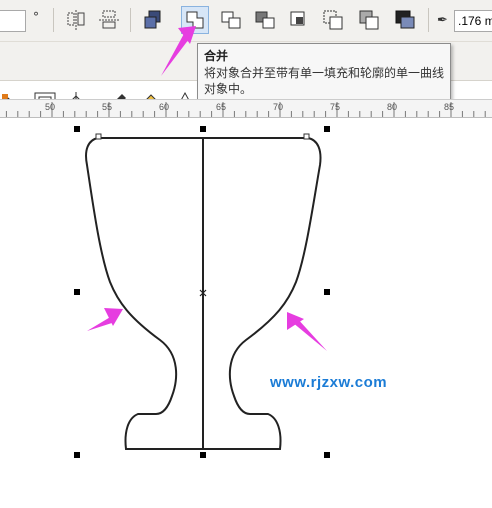  Describe the element at coordinates (329, 382) in the screenshot. I see `watermark-text: www.rjzxw.com` at that location.